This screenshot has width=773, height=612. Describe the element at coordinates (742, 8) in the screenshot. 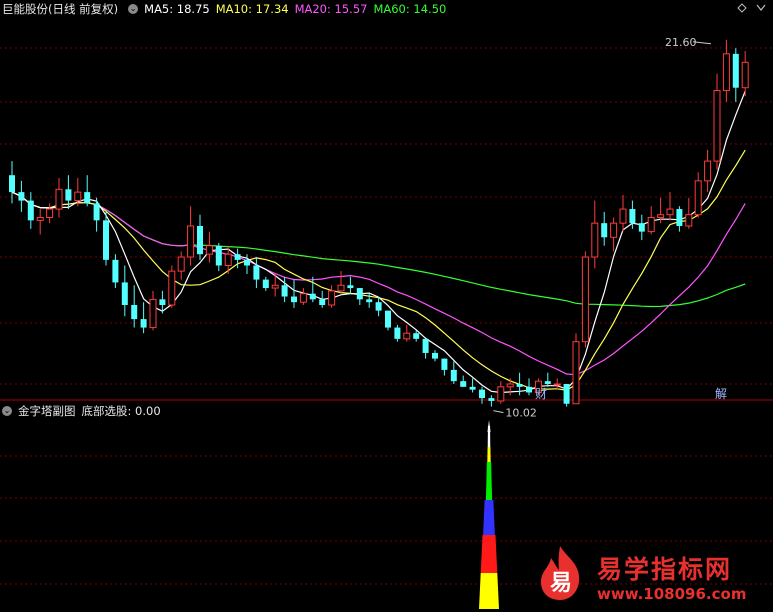

I see `diamond-icon` at that location.